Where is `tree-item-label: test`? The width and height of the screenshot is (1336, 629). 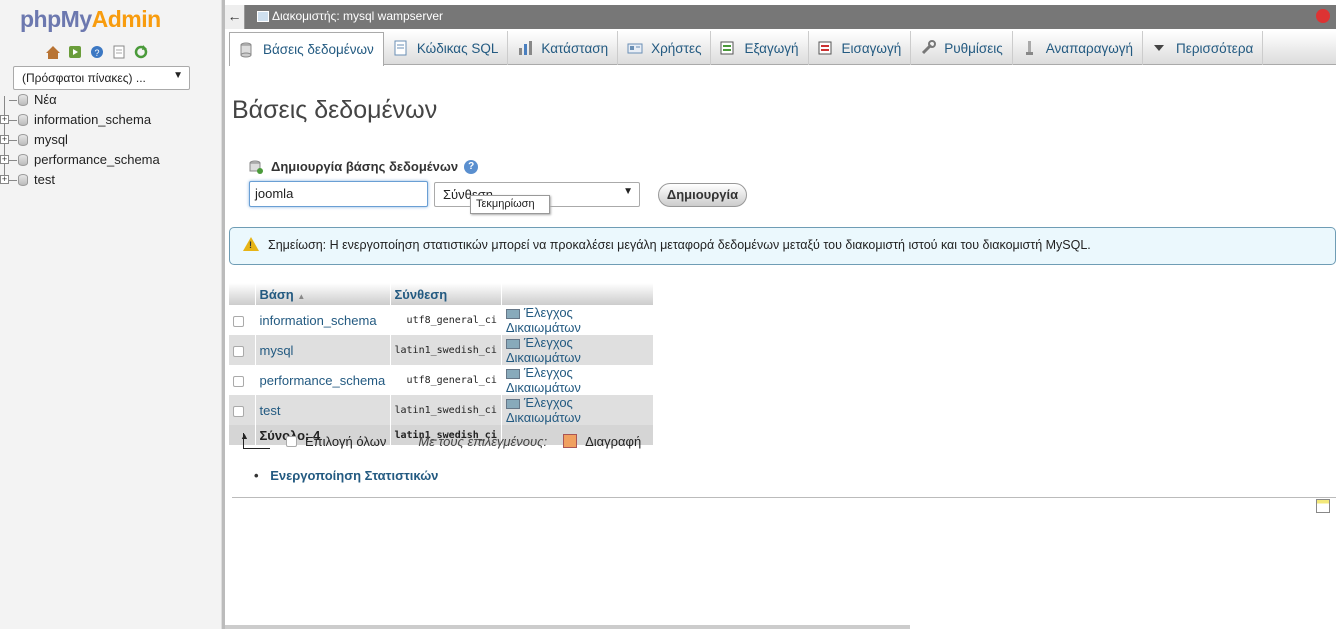 tree-item-label: test is located at coordinates (44, 179).